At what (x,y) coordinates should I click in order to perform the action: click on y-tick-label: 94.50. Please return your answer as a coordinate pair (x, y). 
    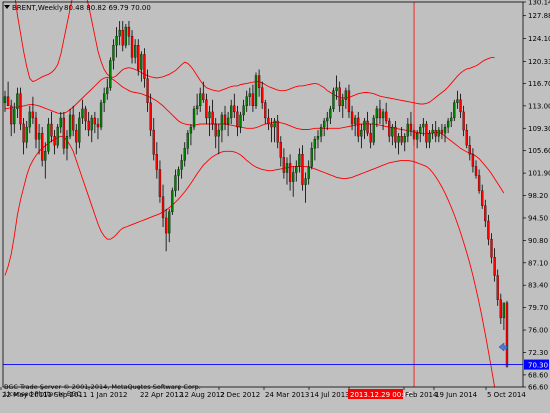
    Looking at the image, I should click on (538, 218).